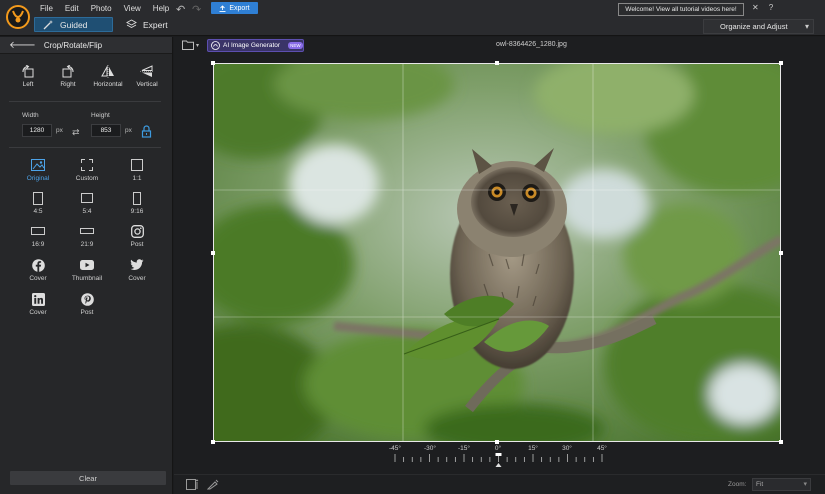  Describe the element at coordinates (137, 165) in the screenshot. I see `square-icon` at that location.